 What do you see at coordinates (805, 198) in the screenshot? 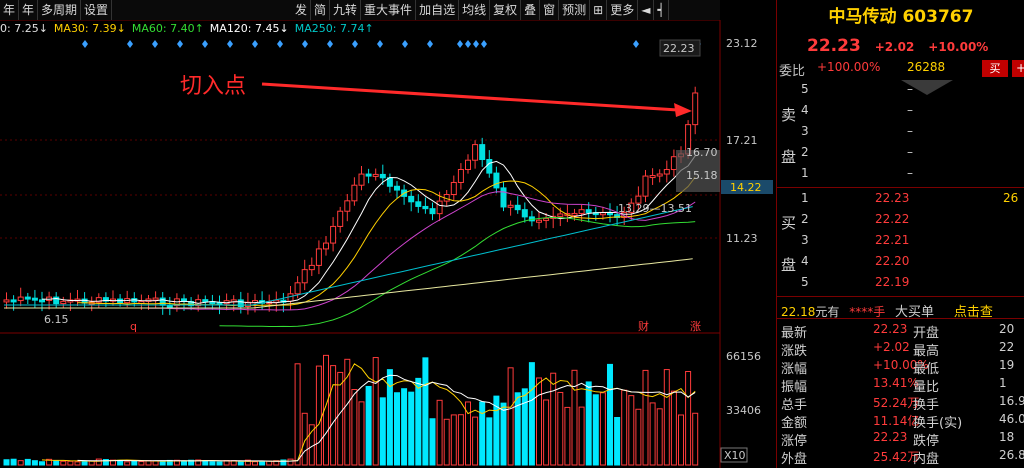
I see `buy-level-num: 1` at bounding box center [805, 198].